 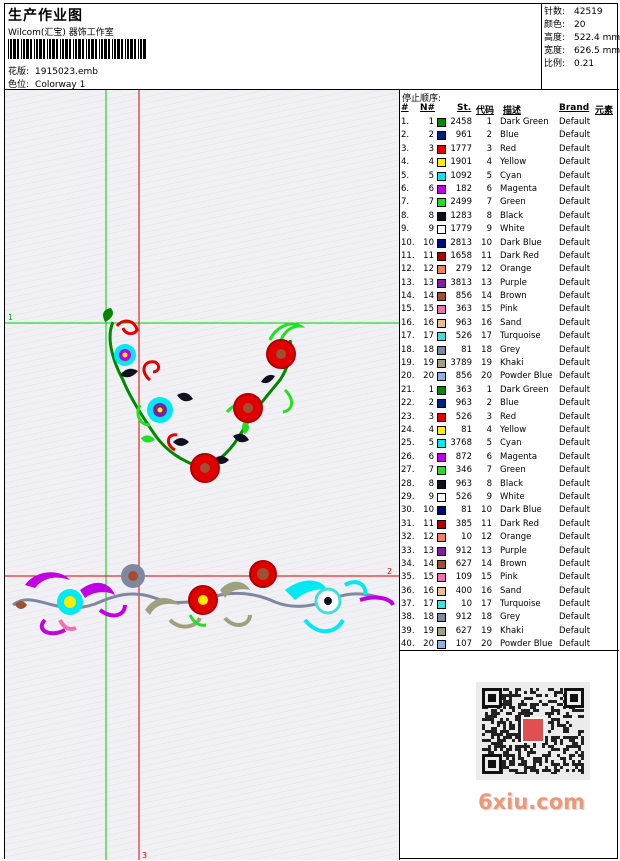 I want to click on row-stitches: 279, so click(x=463, y=269).